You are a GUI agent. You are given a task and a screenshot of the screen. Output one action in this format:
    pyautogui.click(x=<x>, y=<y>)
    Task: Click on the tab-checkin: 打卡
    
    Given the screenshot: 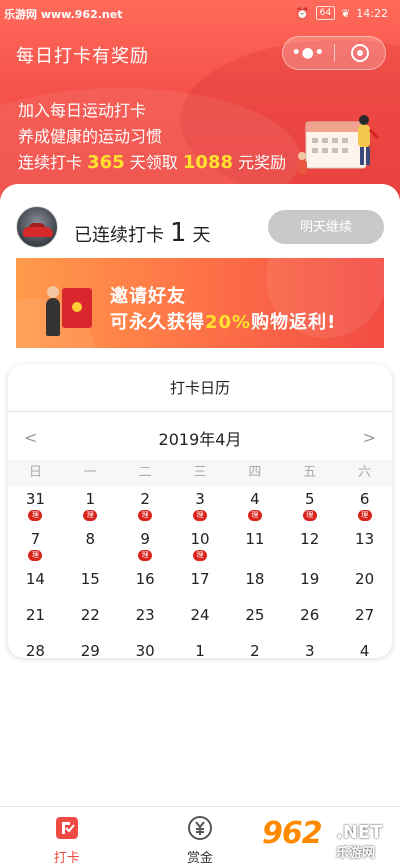 What is the action you would take?
    pyautogui.click(x=66, y=836)
    